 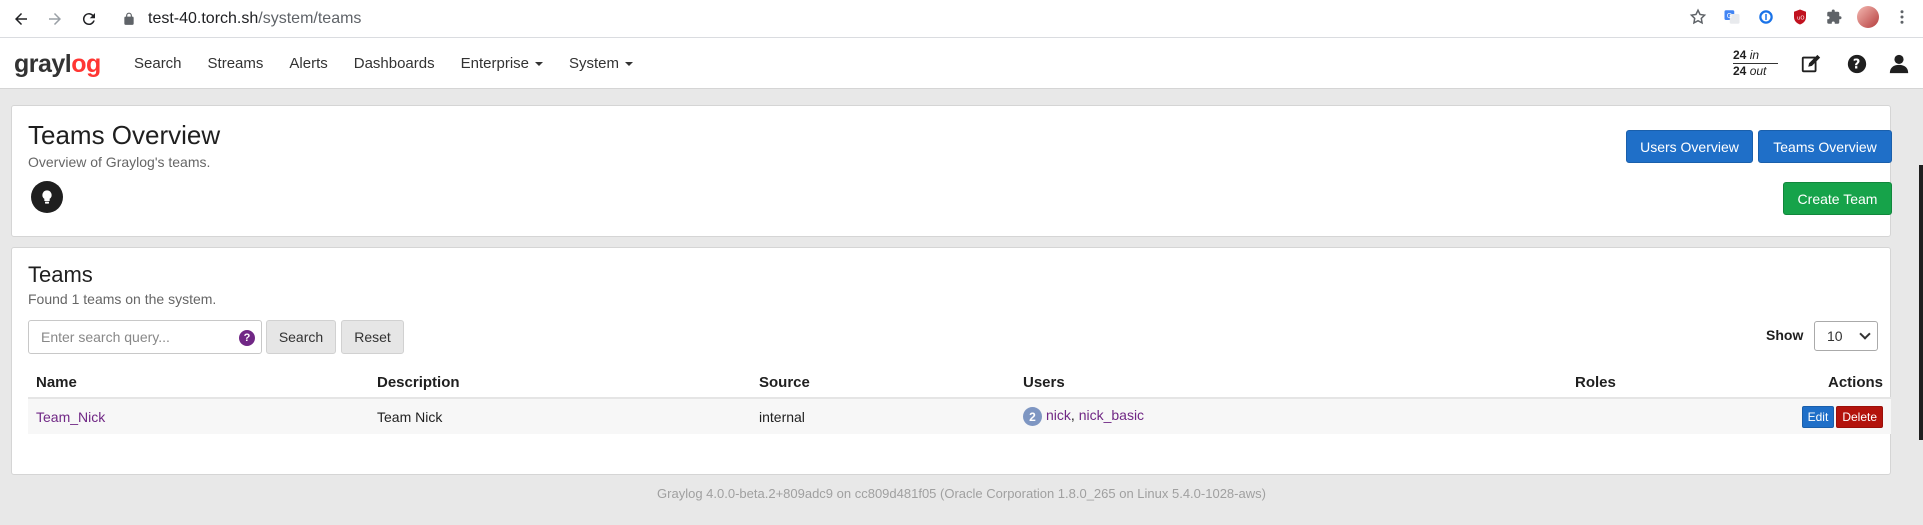 I want to click on help-circle-icon: ?, so click(x=1857, y=64).